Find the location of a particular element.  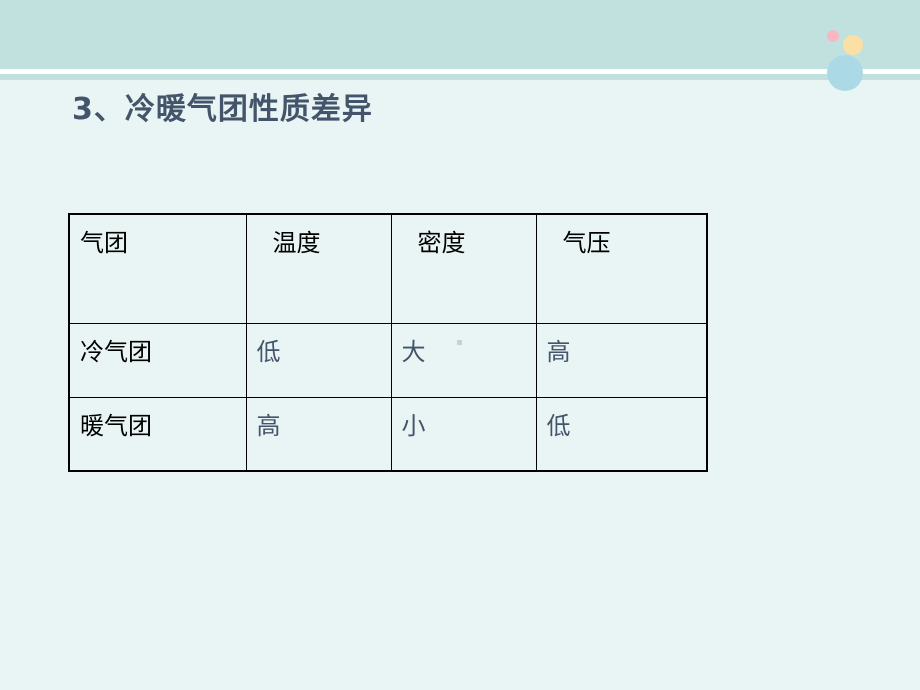

table-row: 冷气团 低 大 高 is located at coordinates (388, 360).